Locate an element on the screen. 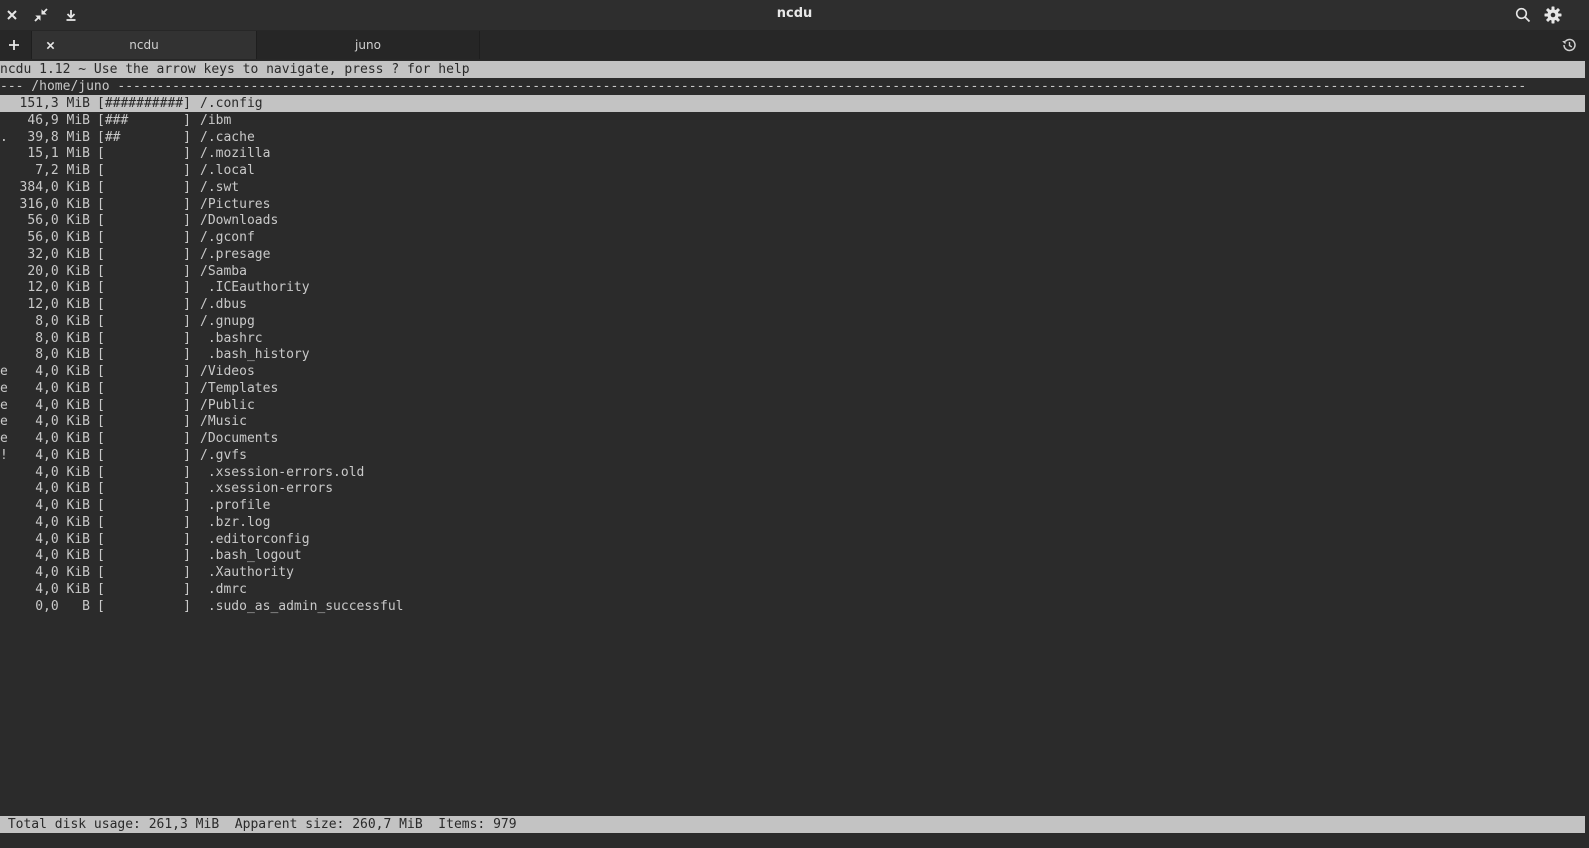  entry-name: /.swt is located at coordinates (220, 187).